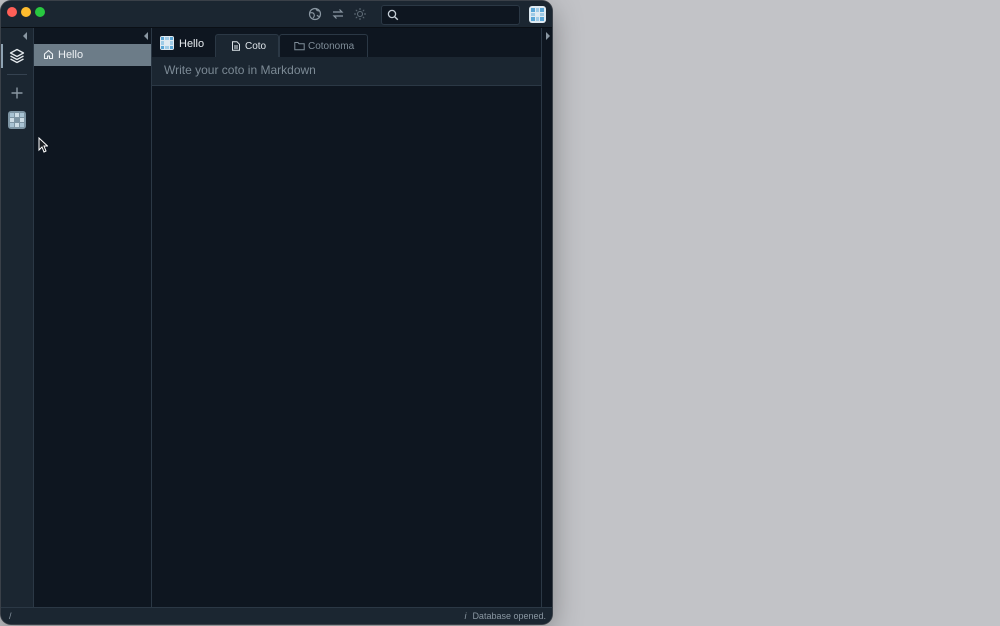  Describe the element at coordinates (92, 55) in the screenshot. I see `nav-item-hello: Hello` at that location.